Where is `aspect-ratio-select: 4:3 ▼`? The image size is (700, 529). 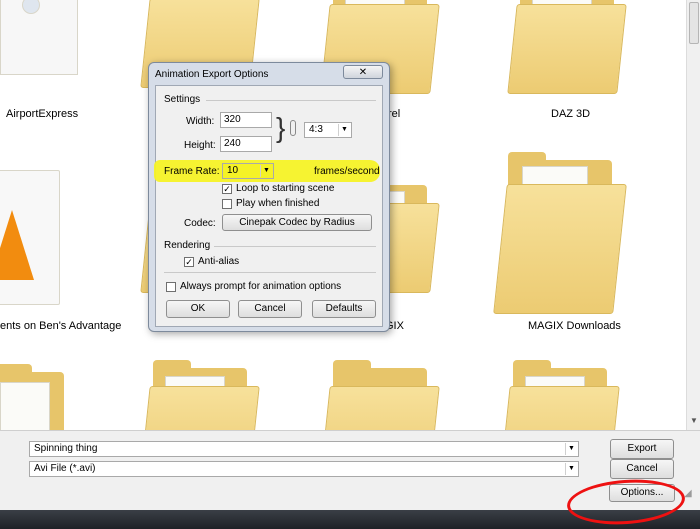 aspect-ratio-select: 4:3 ▼ is located at coordinates (328, 130).